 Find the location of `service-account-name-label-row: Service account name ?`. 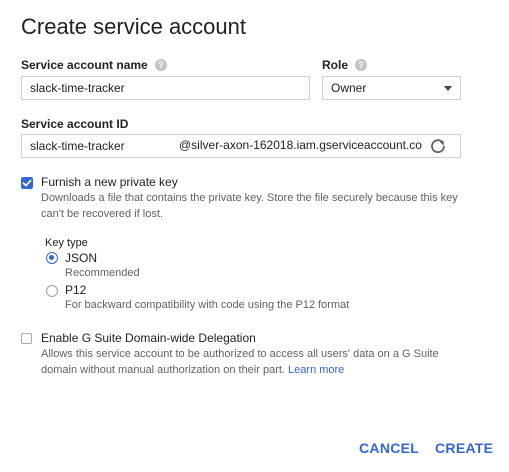

service-account-name-label-row: Service account name ? is located at coordinates (94, 65).